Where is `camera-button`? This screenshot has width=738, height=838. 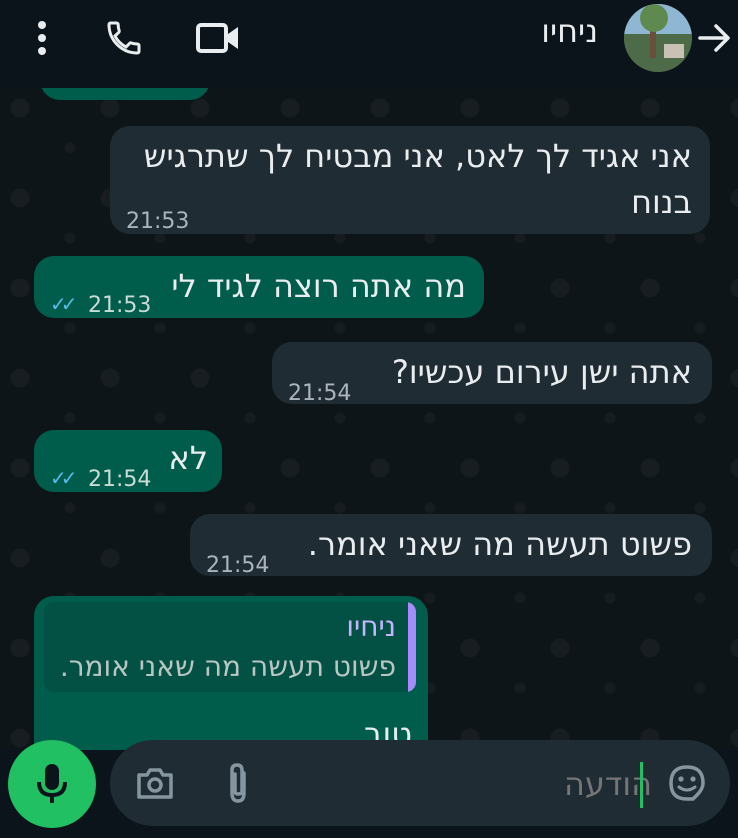
camera-button is located at coordinates (155, 783).